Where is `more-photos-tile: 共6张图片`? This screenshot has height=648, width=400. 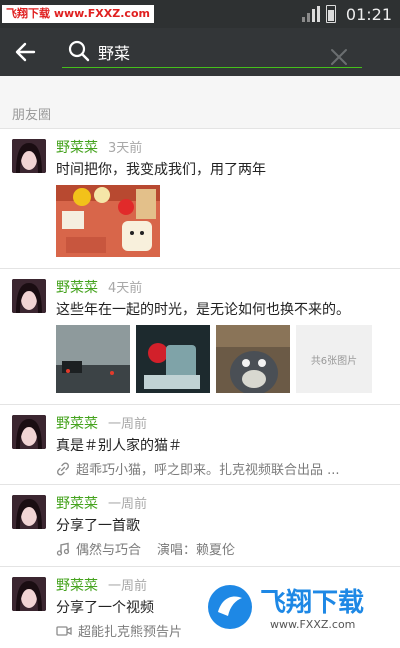
more-photos-tile: 共6张图片 is located at coordinates (334, 359).